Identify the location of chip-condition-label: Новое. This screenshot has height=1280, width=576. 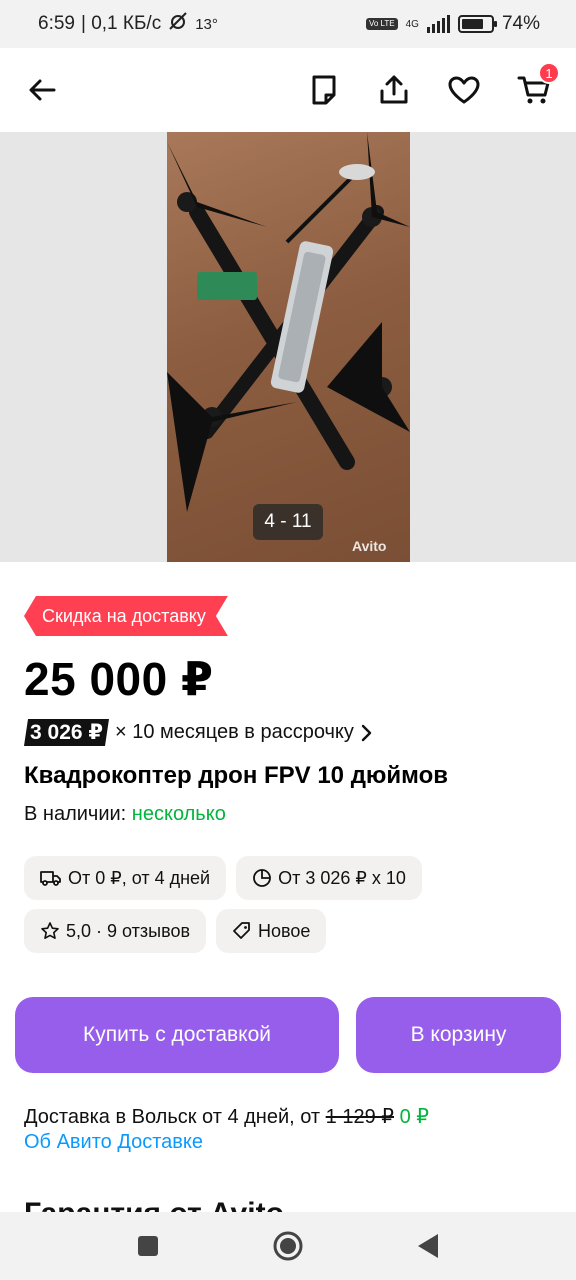
(284, 930).